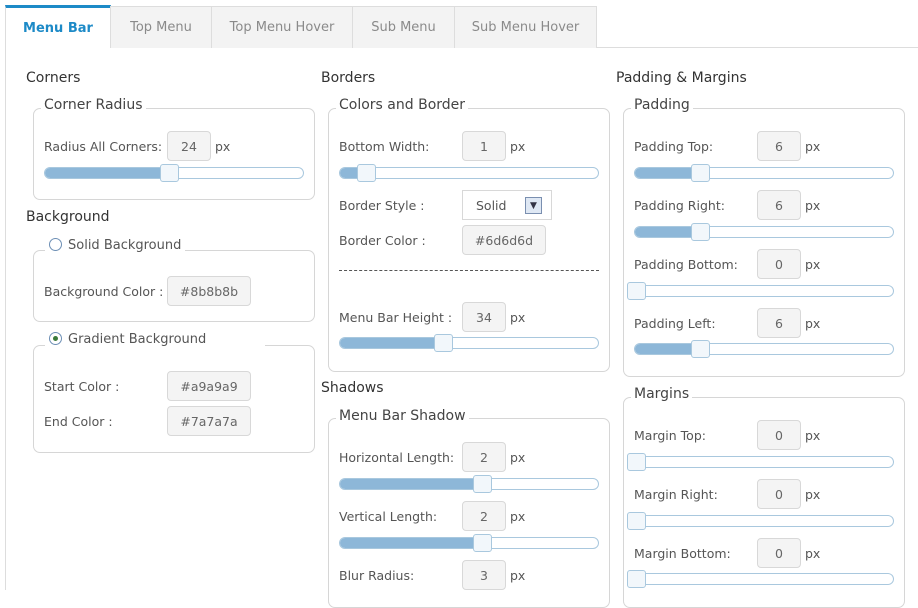  What do you see at coordinates (764, 232) in the screenshot?
I see `padding-right-slider` at bounding box center [764, 232].